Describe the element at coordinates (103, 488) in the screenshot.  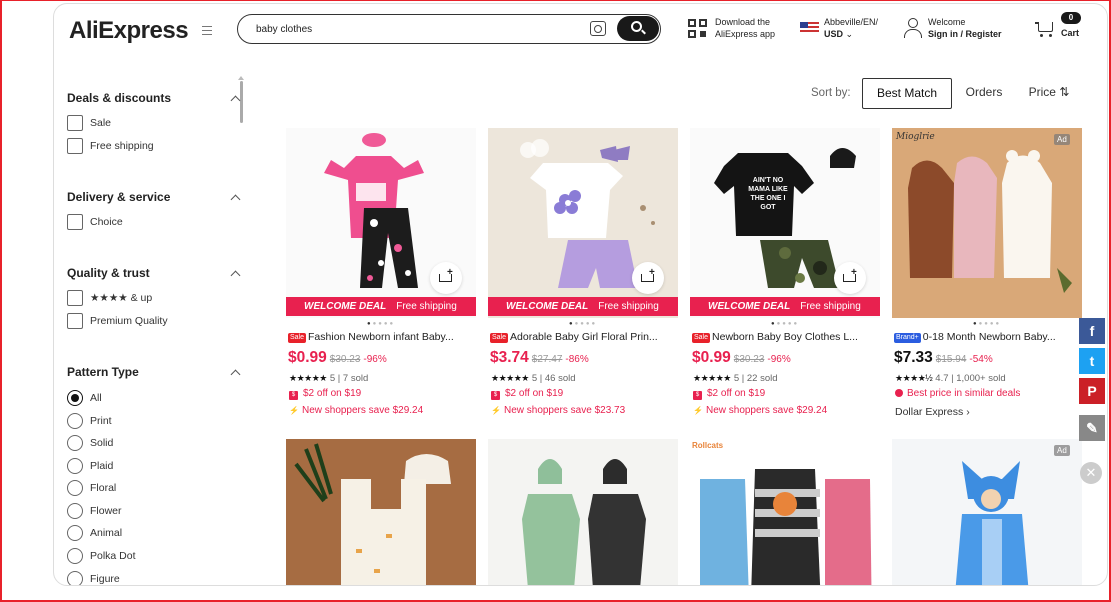
I see `pattern-label-floral: Floral` at that location.